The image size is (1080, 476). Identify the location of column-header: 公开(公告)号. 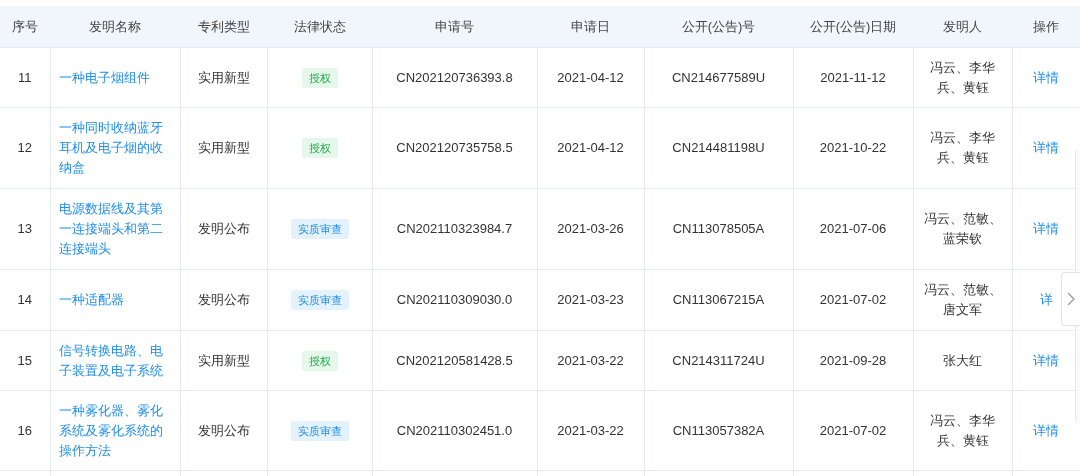
(718, 27).